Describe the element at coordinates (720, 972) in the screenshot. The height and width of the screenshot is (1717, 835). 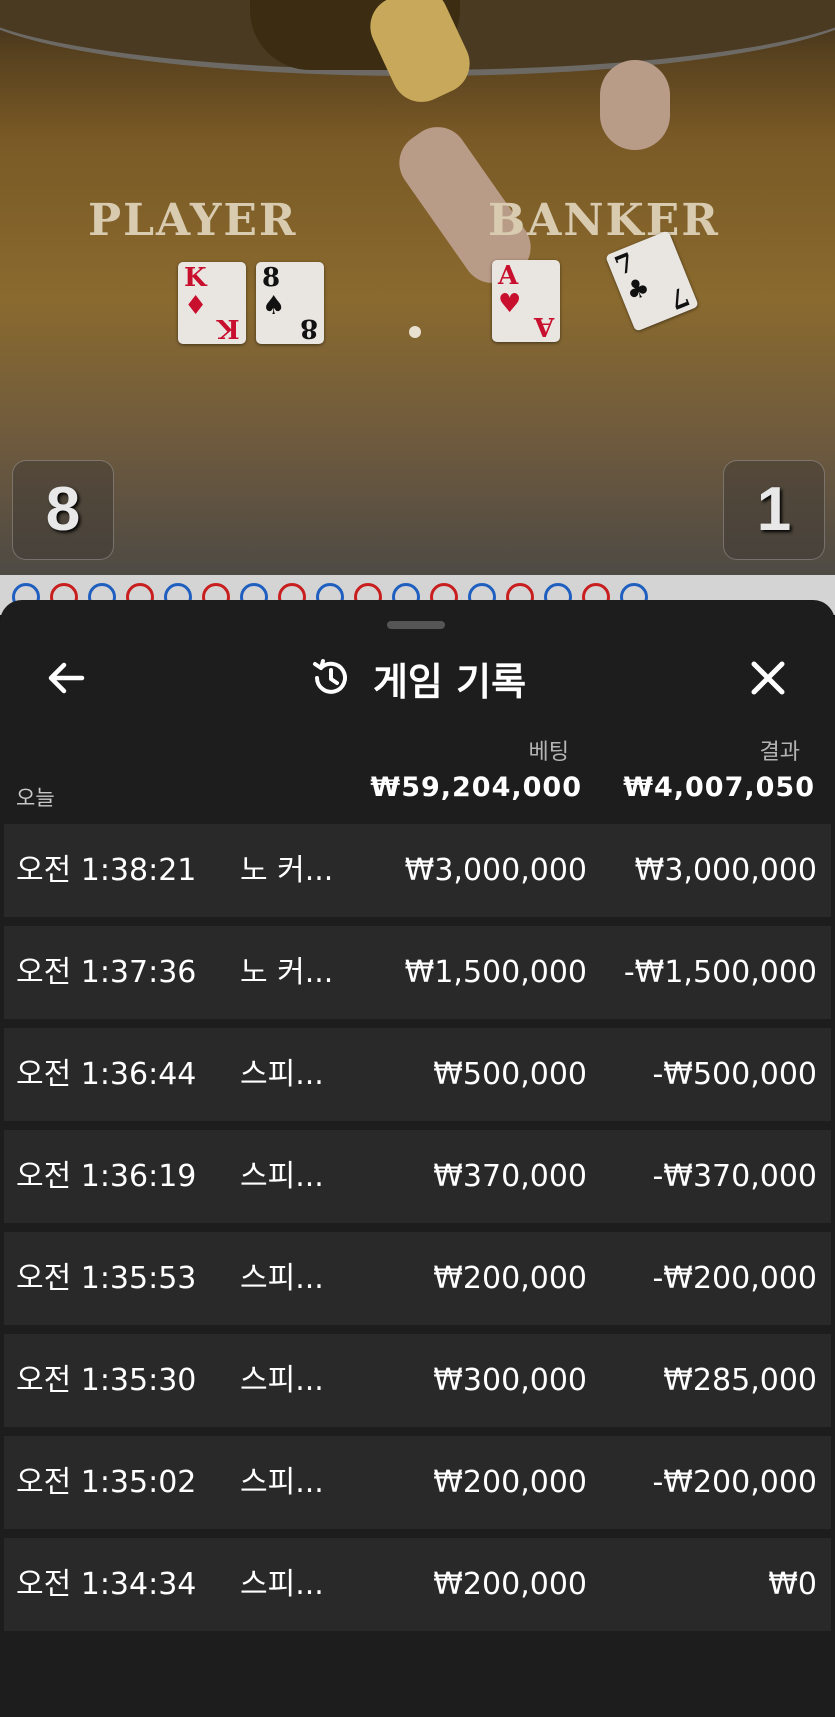
I see `row-result: -₩1,500,000` at that location.